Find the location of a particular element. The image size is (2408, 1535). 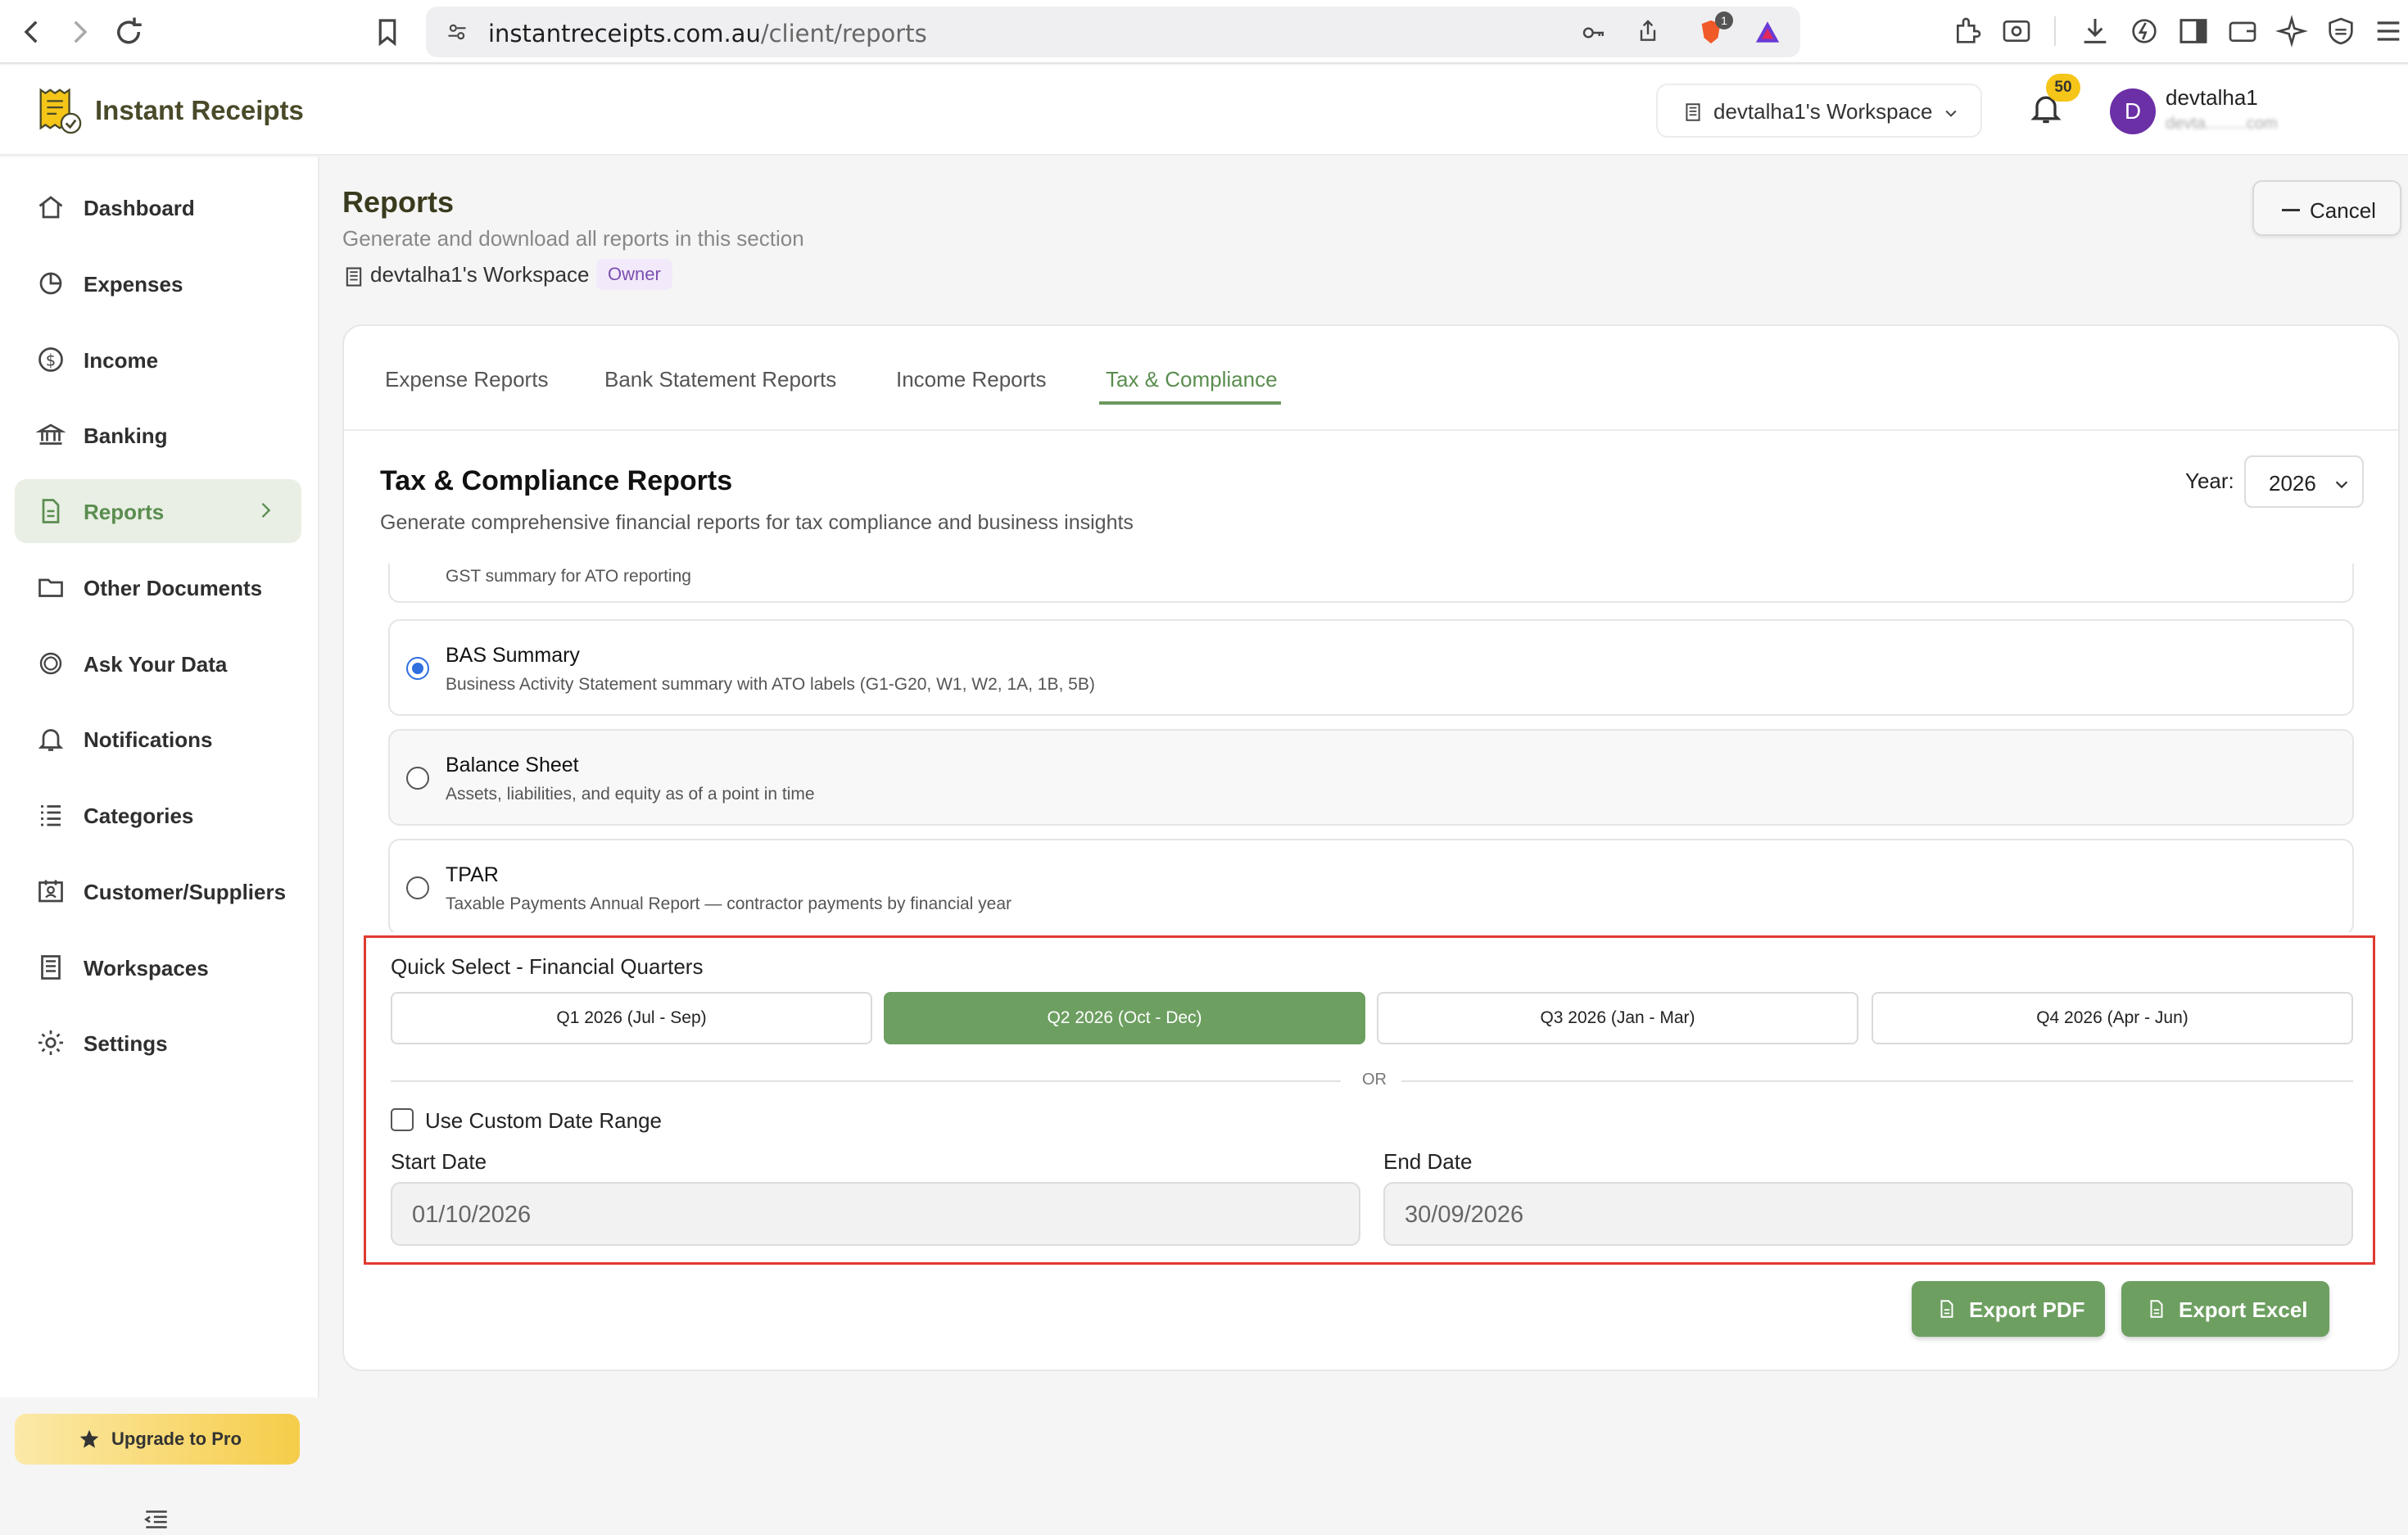

start-date-field: 01/10/2026 is located at coordinates (875, 1214).